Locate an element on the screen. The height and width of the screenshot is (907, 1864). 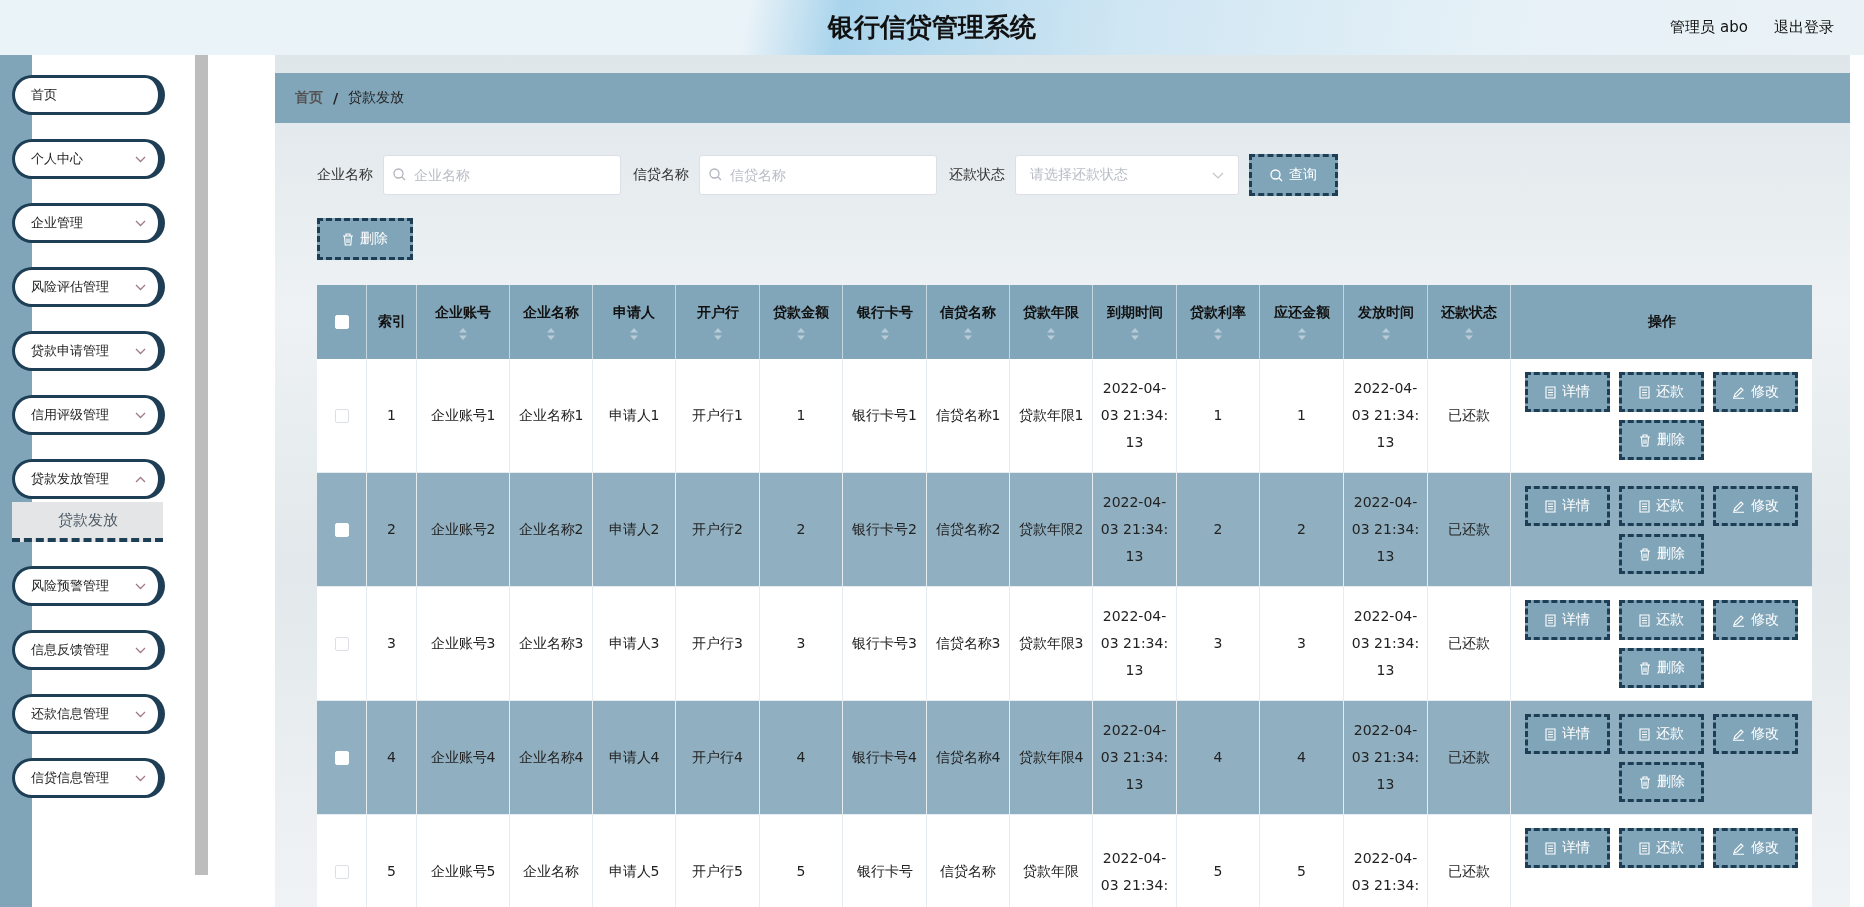
table-cell-text: 企业名称3 is located at coordinates (551, 643).